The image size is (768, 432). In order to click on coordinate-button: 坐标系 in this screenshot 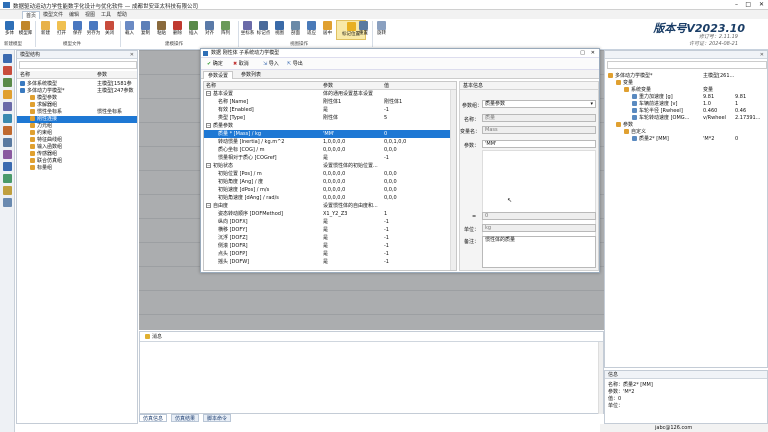, I will do `click(247, 30)`.